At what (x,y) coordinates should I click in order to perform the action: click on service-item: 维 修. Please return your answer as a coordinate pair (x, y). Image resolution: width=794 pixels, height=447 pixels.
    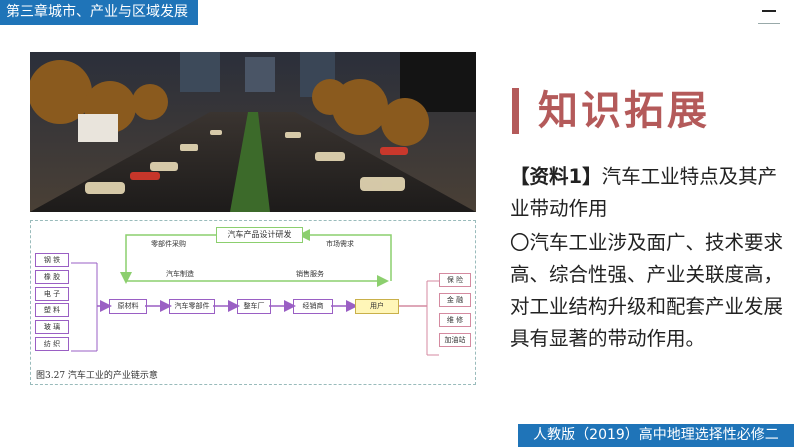
    Looking at the image, I should click on (455, 320).